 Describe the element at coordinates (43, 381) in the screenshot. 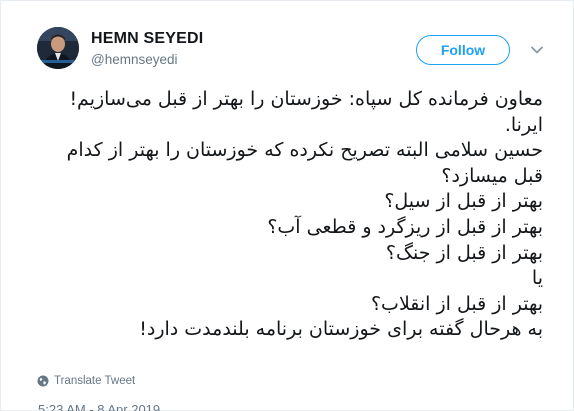

I see `globe-icon` at that location.